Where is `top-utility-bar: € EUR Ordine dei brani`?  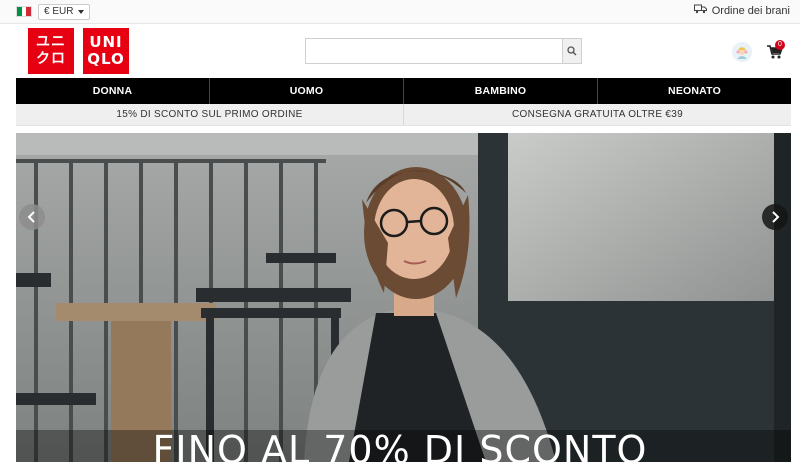 top-utility-bar: € EUR Ordine dei brani is located at coordinates (400, 12).